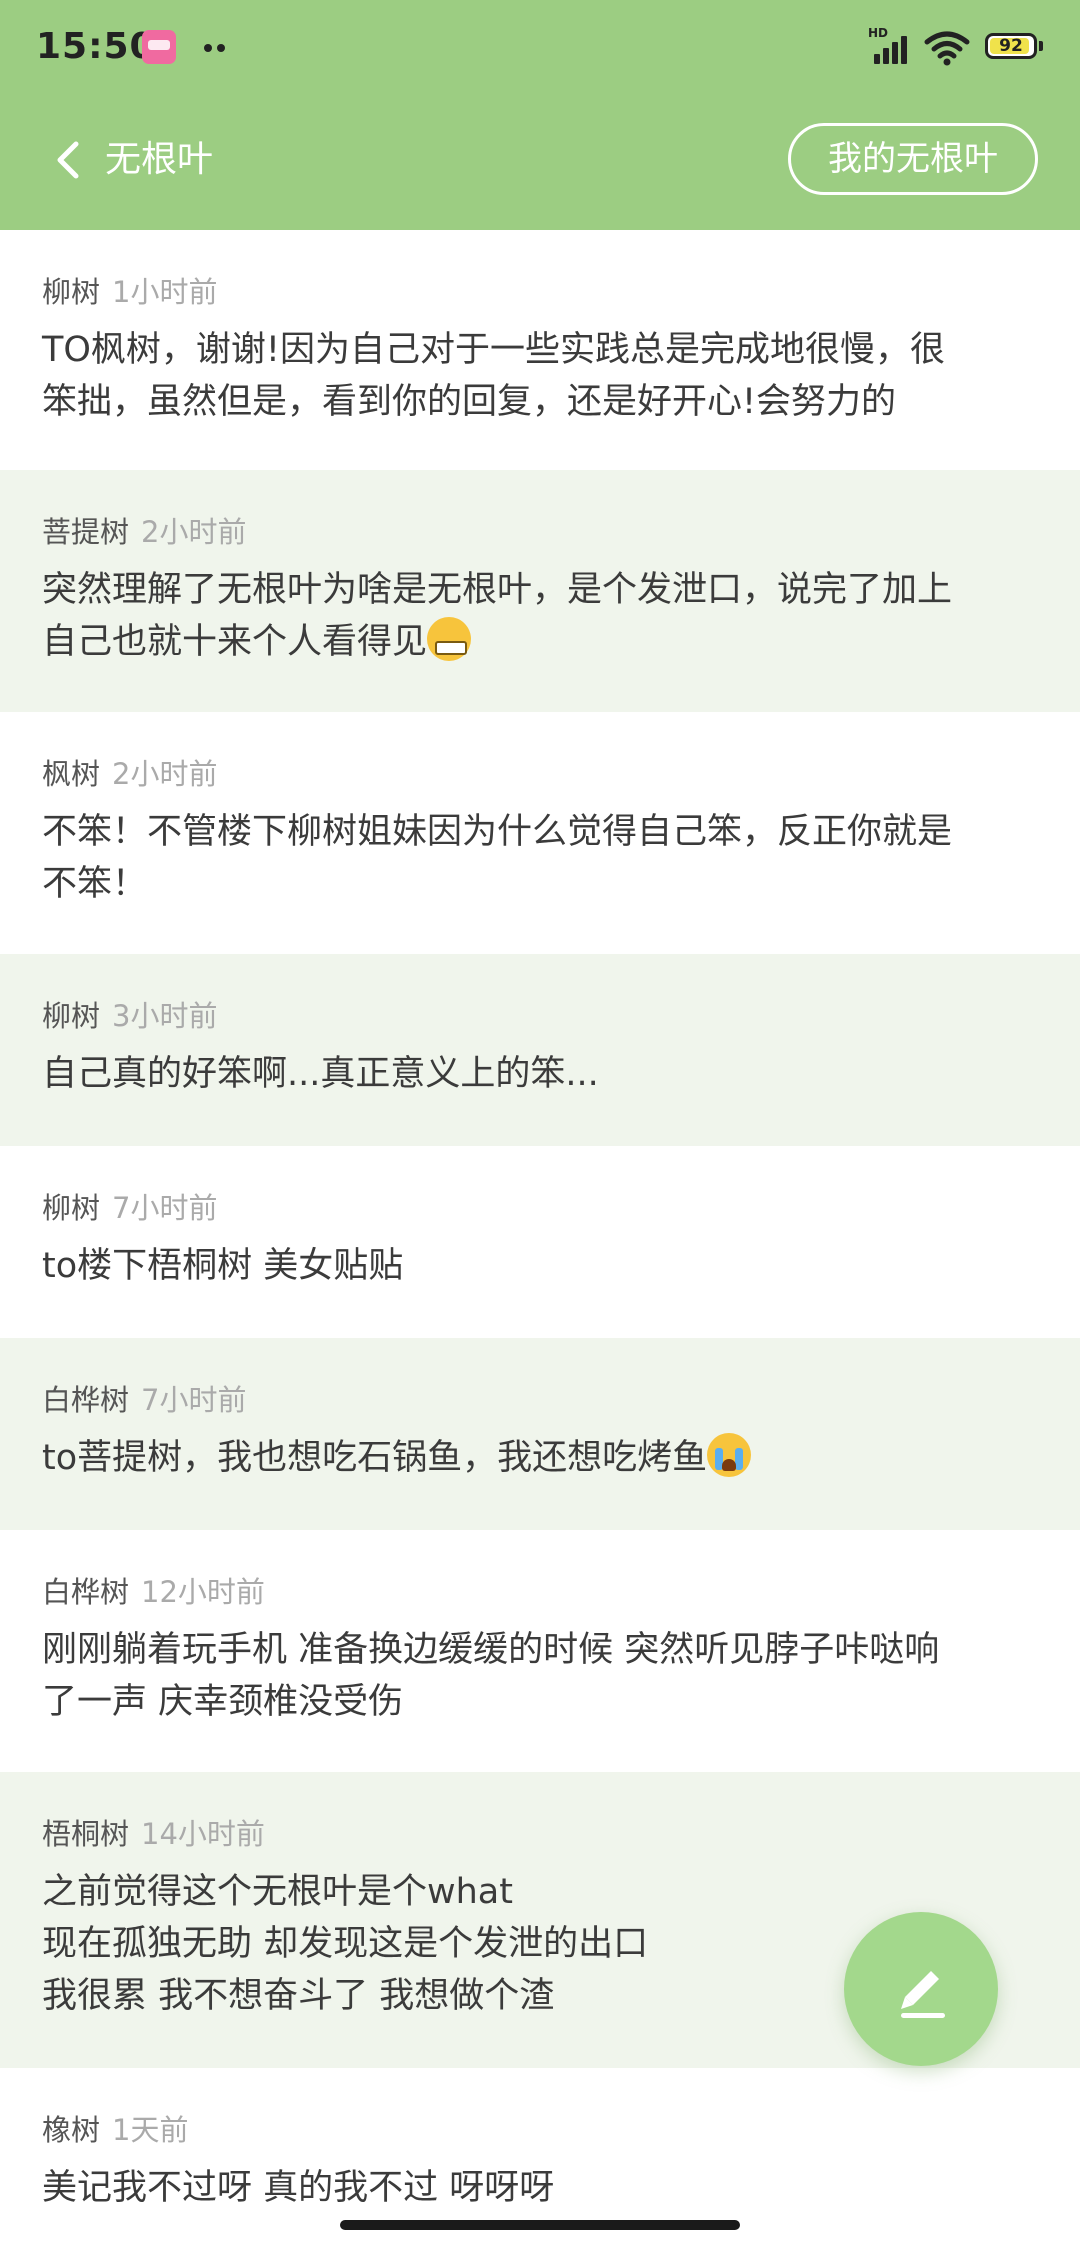 This screenshot has height=2247, width=1080. I want to click on post-item: 枫树 2小时前不笨！不管楼下柳树姐妹因为什么觉得自己笨，反正你就是 不笨！, so click(540, 833).